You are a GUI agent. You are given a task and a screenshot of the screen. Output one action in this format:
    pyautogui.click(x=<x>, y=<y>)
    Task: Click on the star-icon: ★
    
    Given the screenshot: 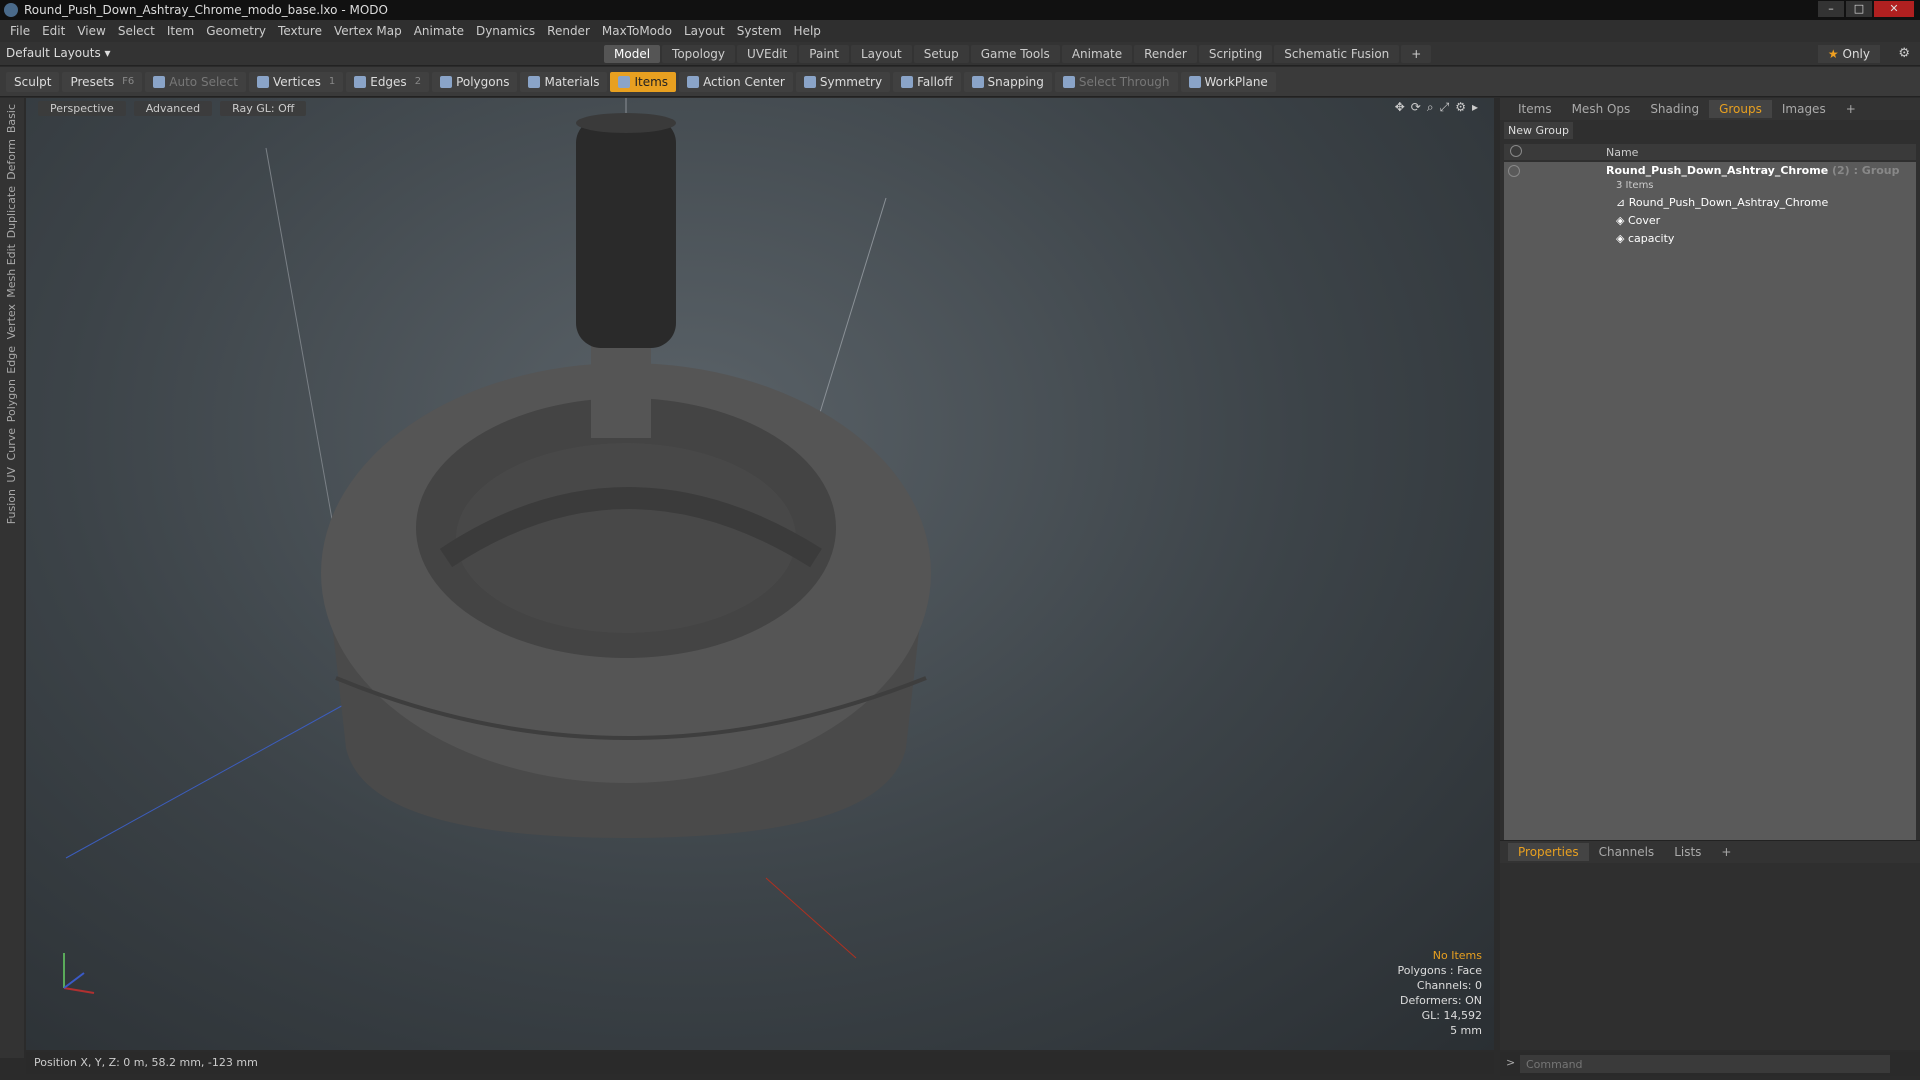 What is the action you would take?
    pyautogui.click(x=1833, y=54)
    